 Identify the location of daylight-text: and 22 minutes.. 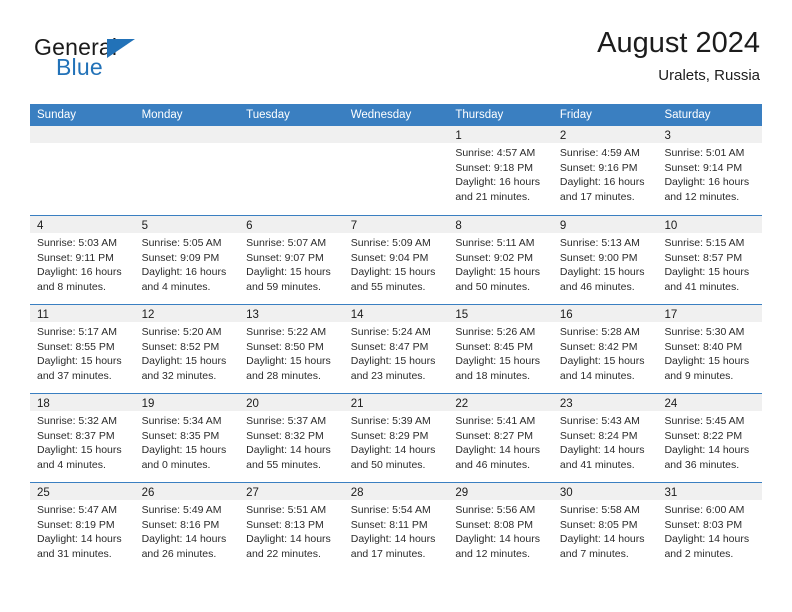
(283, 553).